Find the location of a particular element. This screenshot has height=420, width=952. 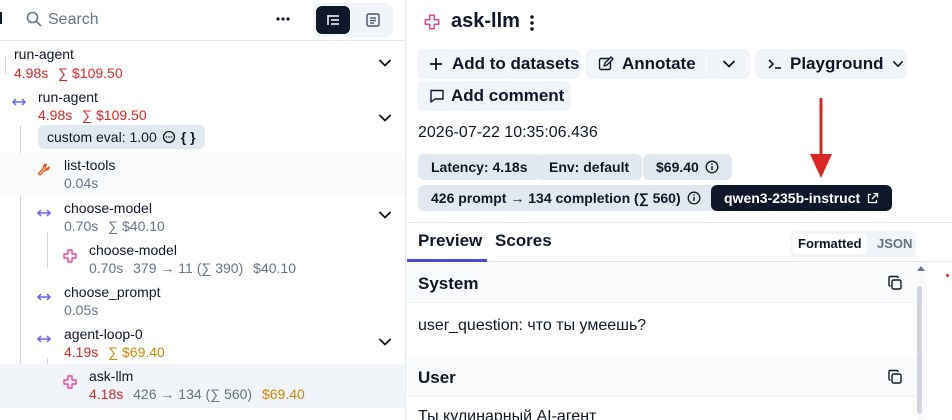

content-scrollbar-thumb is located at coordinates (919, 350).